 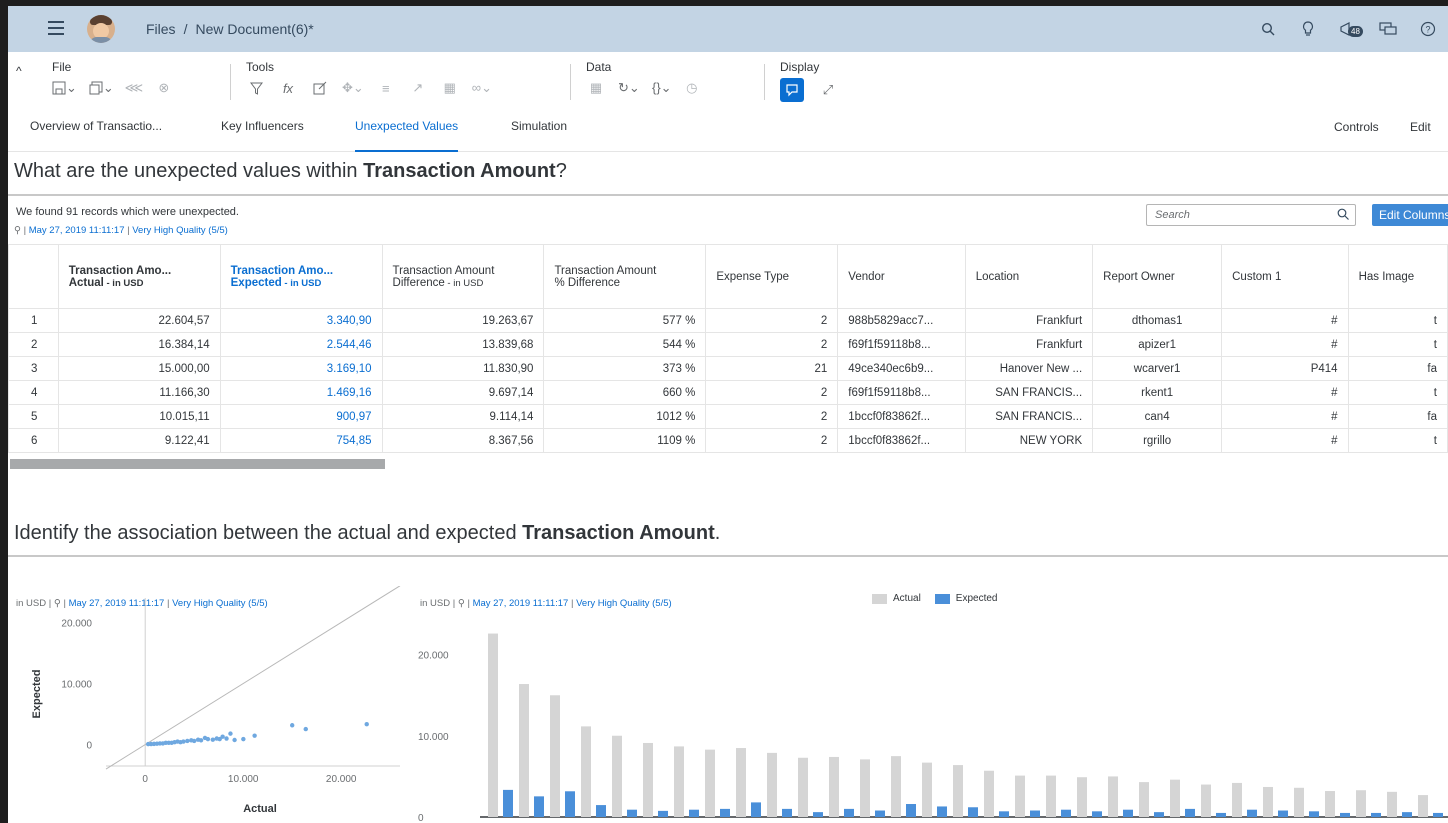 What do you see at coordinates (809, 81) in the screenshot?
I see `display-group: Display ⤢` at bounding box center [809, 81].